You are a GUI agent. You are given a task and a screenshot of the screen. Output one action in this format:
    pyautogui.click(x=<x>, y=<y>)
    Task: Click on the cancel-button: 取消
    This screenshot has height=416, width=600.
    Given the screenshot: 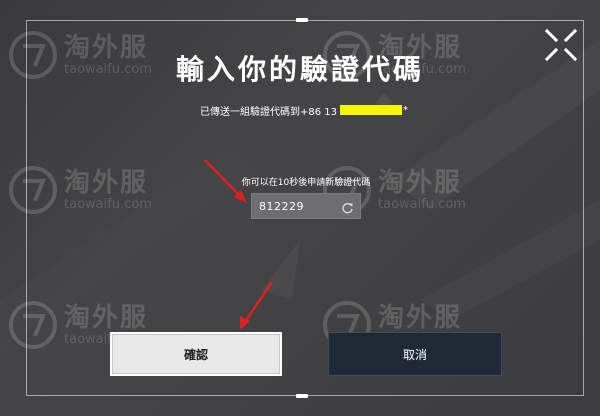 What is the action you would take?
    pyautogui.click(x=415, y=354)
    